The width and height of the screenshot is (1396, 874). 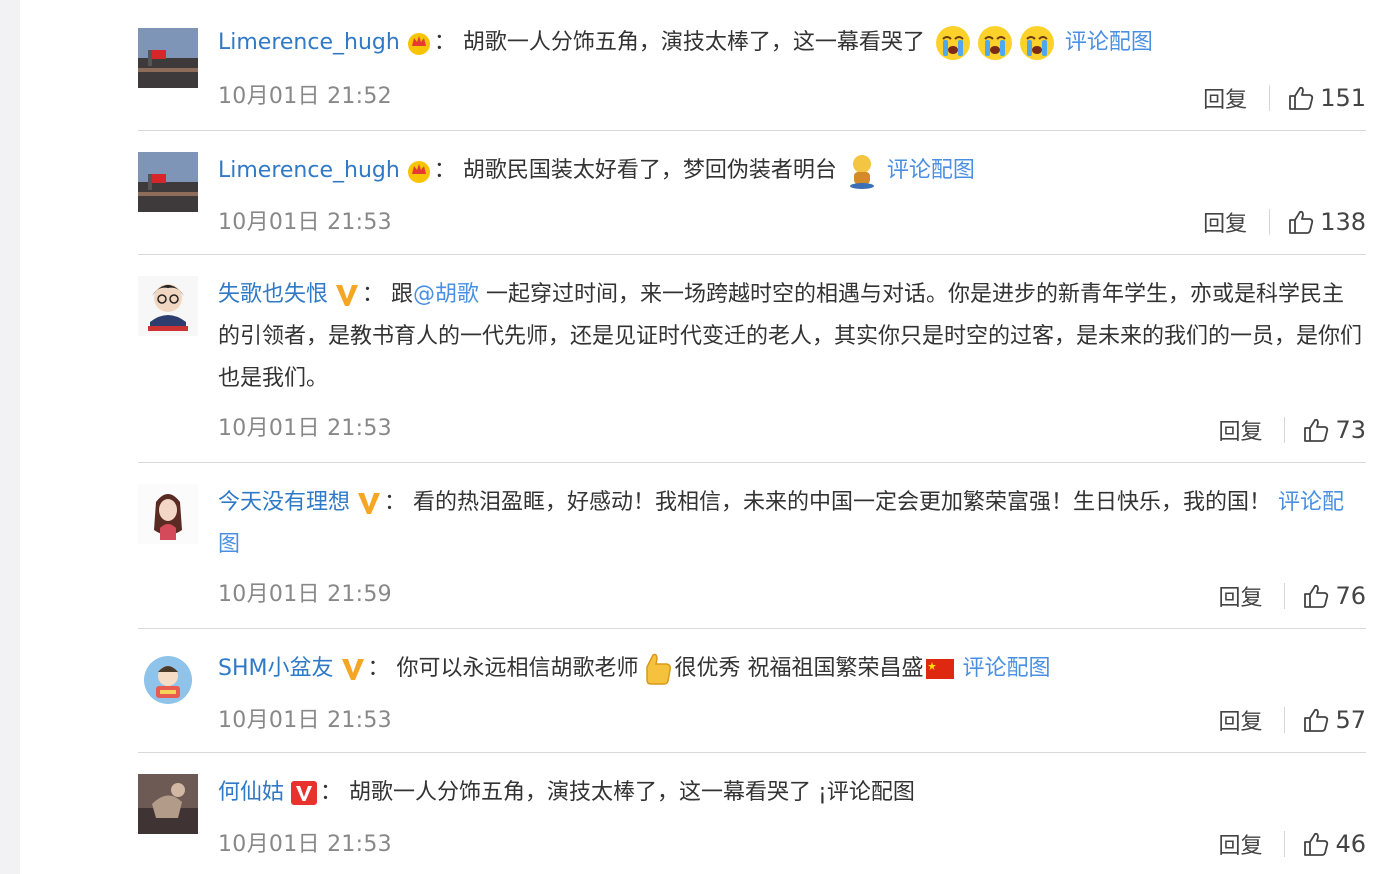 What do you see at coordinates (693, 42) in the screenshot?
I see `comment-text: 胡歌一人分饰五角，演技太棒了，这一幕看哭了` at bounding box center [693, 42].